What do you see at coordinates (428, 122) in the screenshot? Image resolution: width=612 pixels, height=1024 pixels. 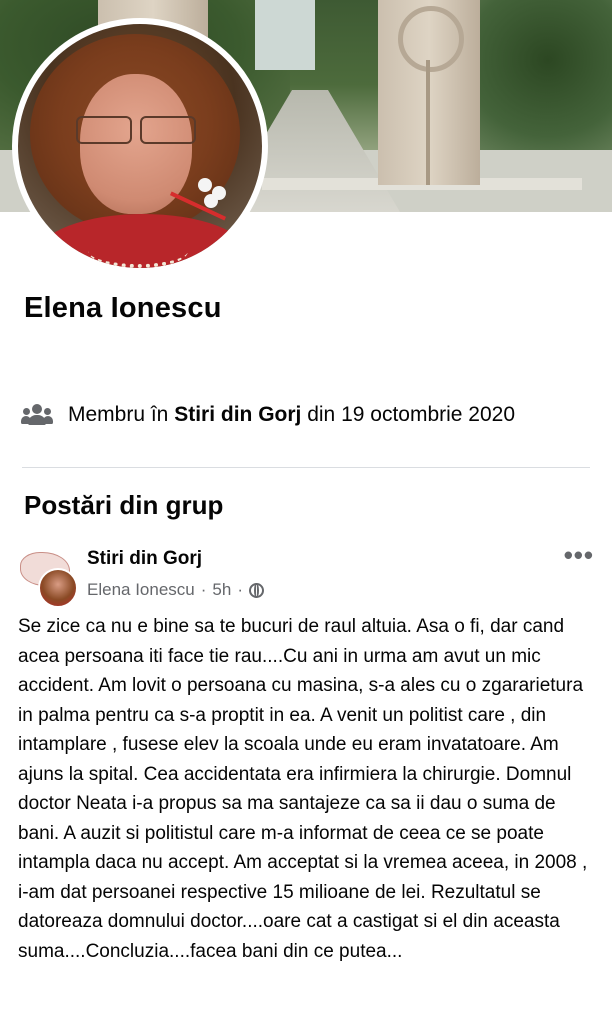 I see `pillar-slit` at bounding box center [428, 122].